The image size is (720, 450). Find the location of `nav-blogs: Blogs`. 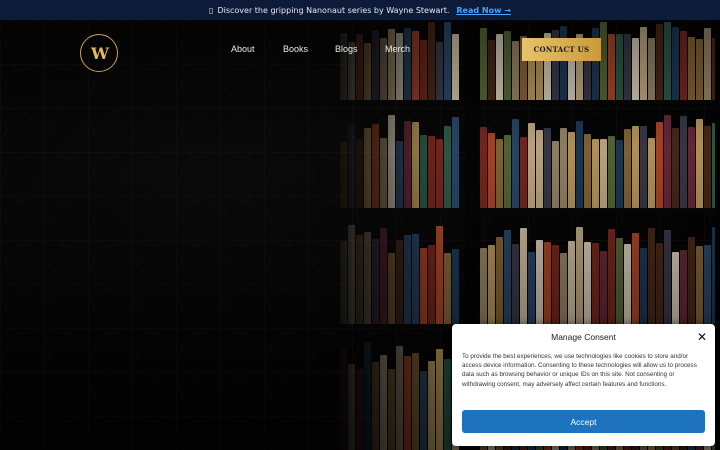

nav-blogs: Blogs is located at coordinates (346, 49).